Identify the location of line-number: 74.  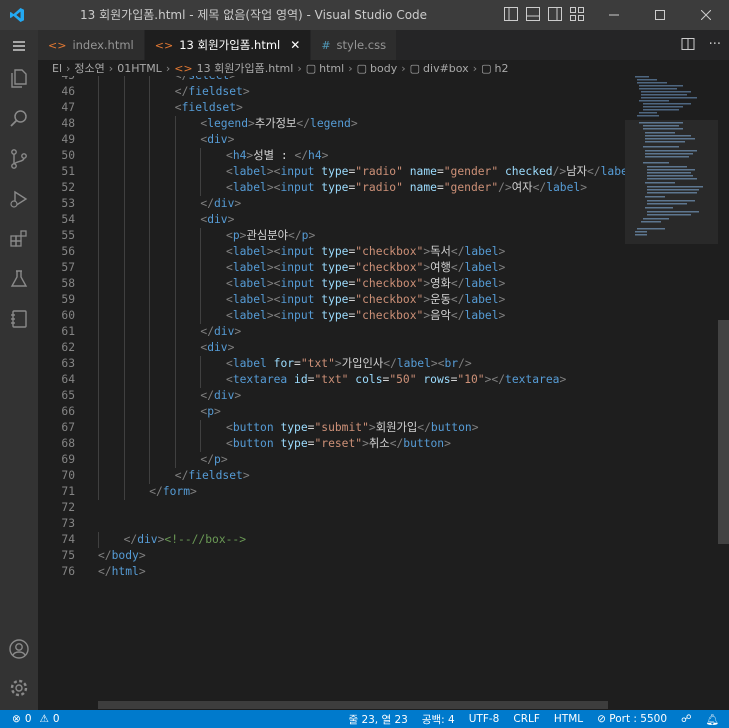
(68, 539).